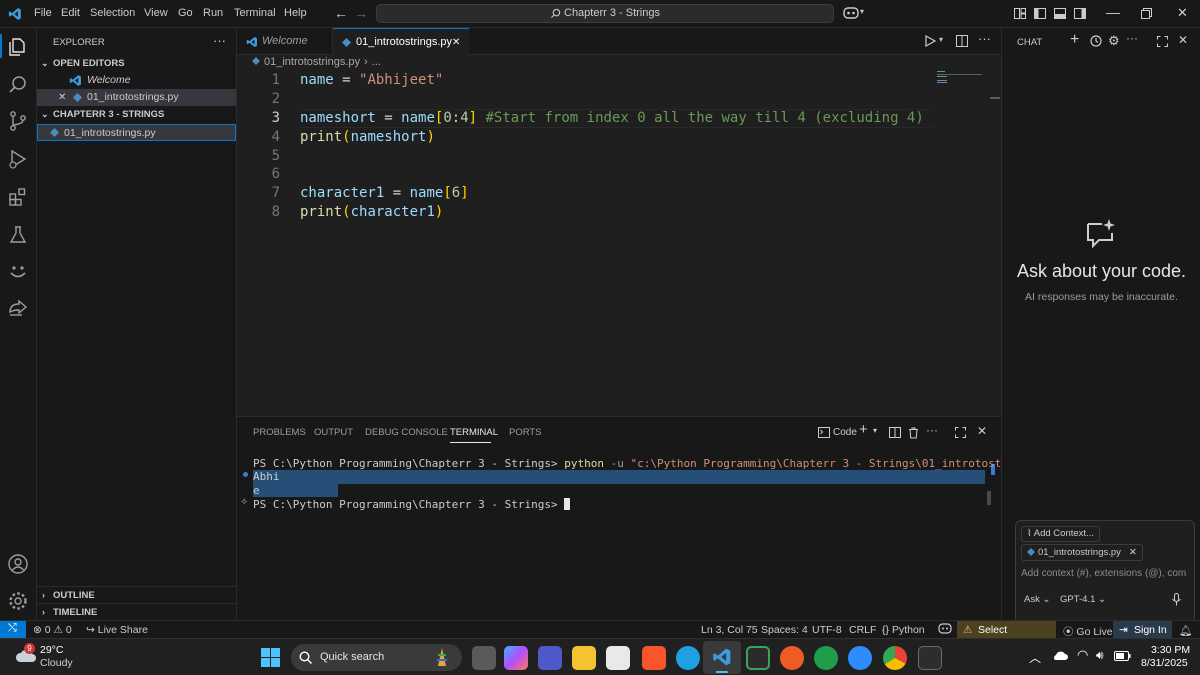 This screenshot has height=675, width=1200. What do you see at coordinates (1162, 41) in the screenshot?
I see `maximize-icon` at bounding box center [1162, 41].